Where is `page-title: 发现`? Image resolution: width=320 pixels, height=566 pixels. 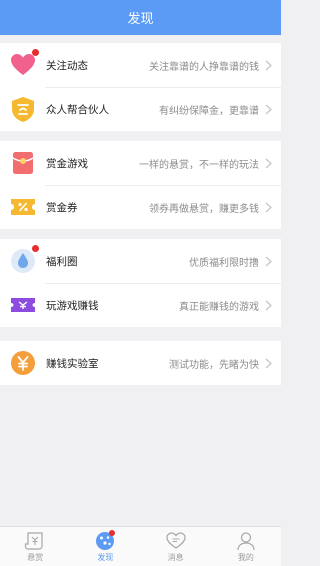
page-title: 发现 is located at coordinates (140, 19).